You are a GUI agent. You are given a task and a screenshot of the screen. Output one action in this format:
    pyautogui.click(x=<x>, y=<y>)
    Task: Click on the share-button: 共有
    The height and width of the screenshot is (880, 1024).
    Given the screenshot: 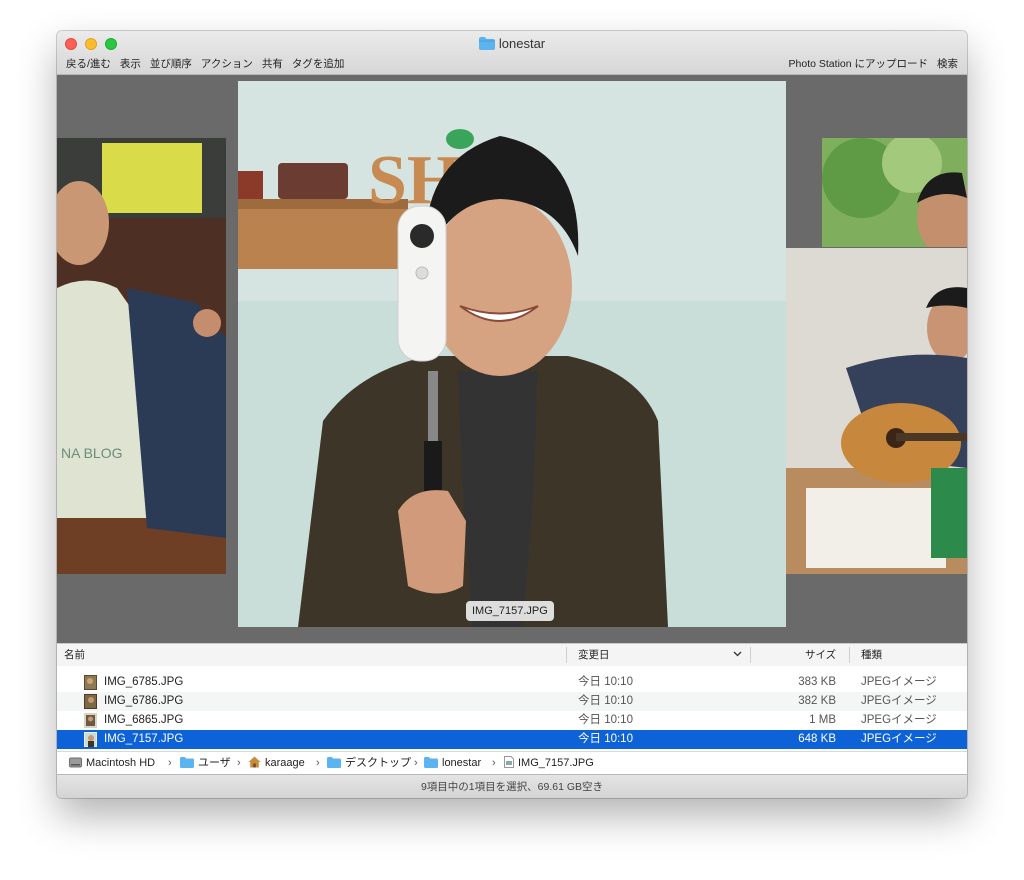 What is the action you would take?
    pyautogui.click(x=272, y=64)
    